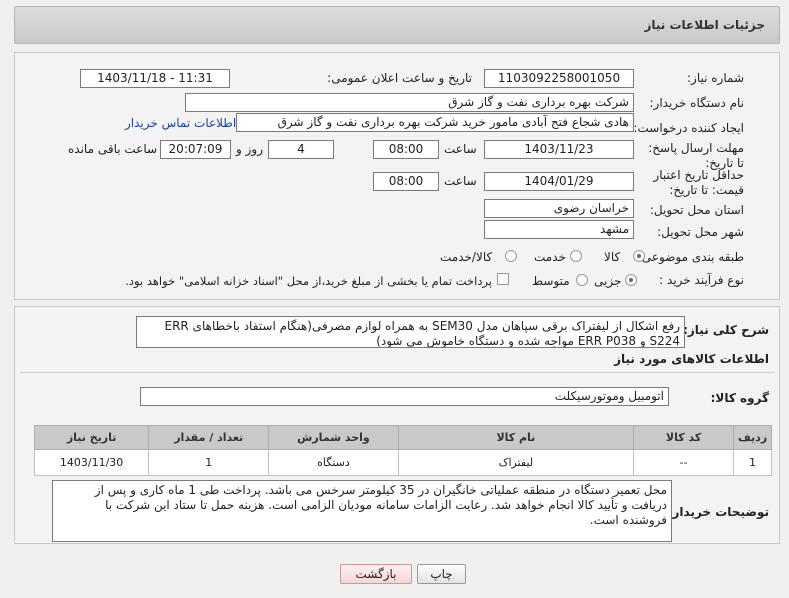 The height and width of the screenshot is (598, 789). What do you see at coordinates (684, 437) in the screenshot?
I see `col-code: کد کالا` at bounding box center [684, 437].